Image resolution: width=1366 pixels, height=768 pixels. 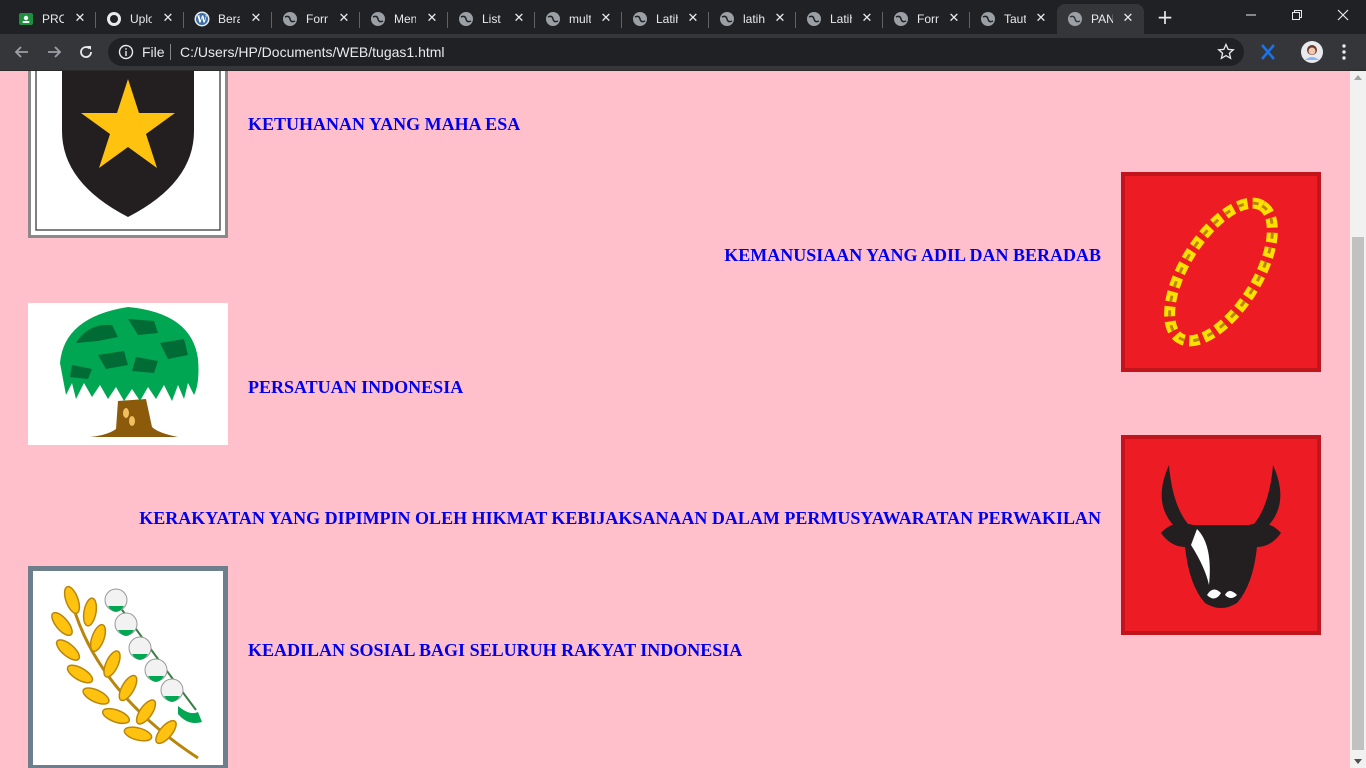 I want to click on tab-latihan-2: latih ✕, so click(x=752, y=19).